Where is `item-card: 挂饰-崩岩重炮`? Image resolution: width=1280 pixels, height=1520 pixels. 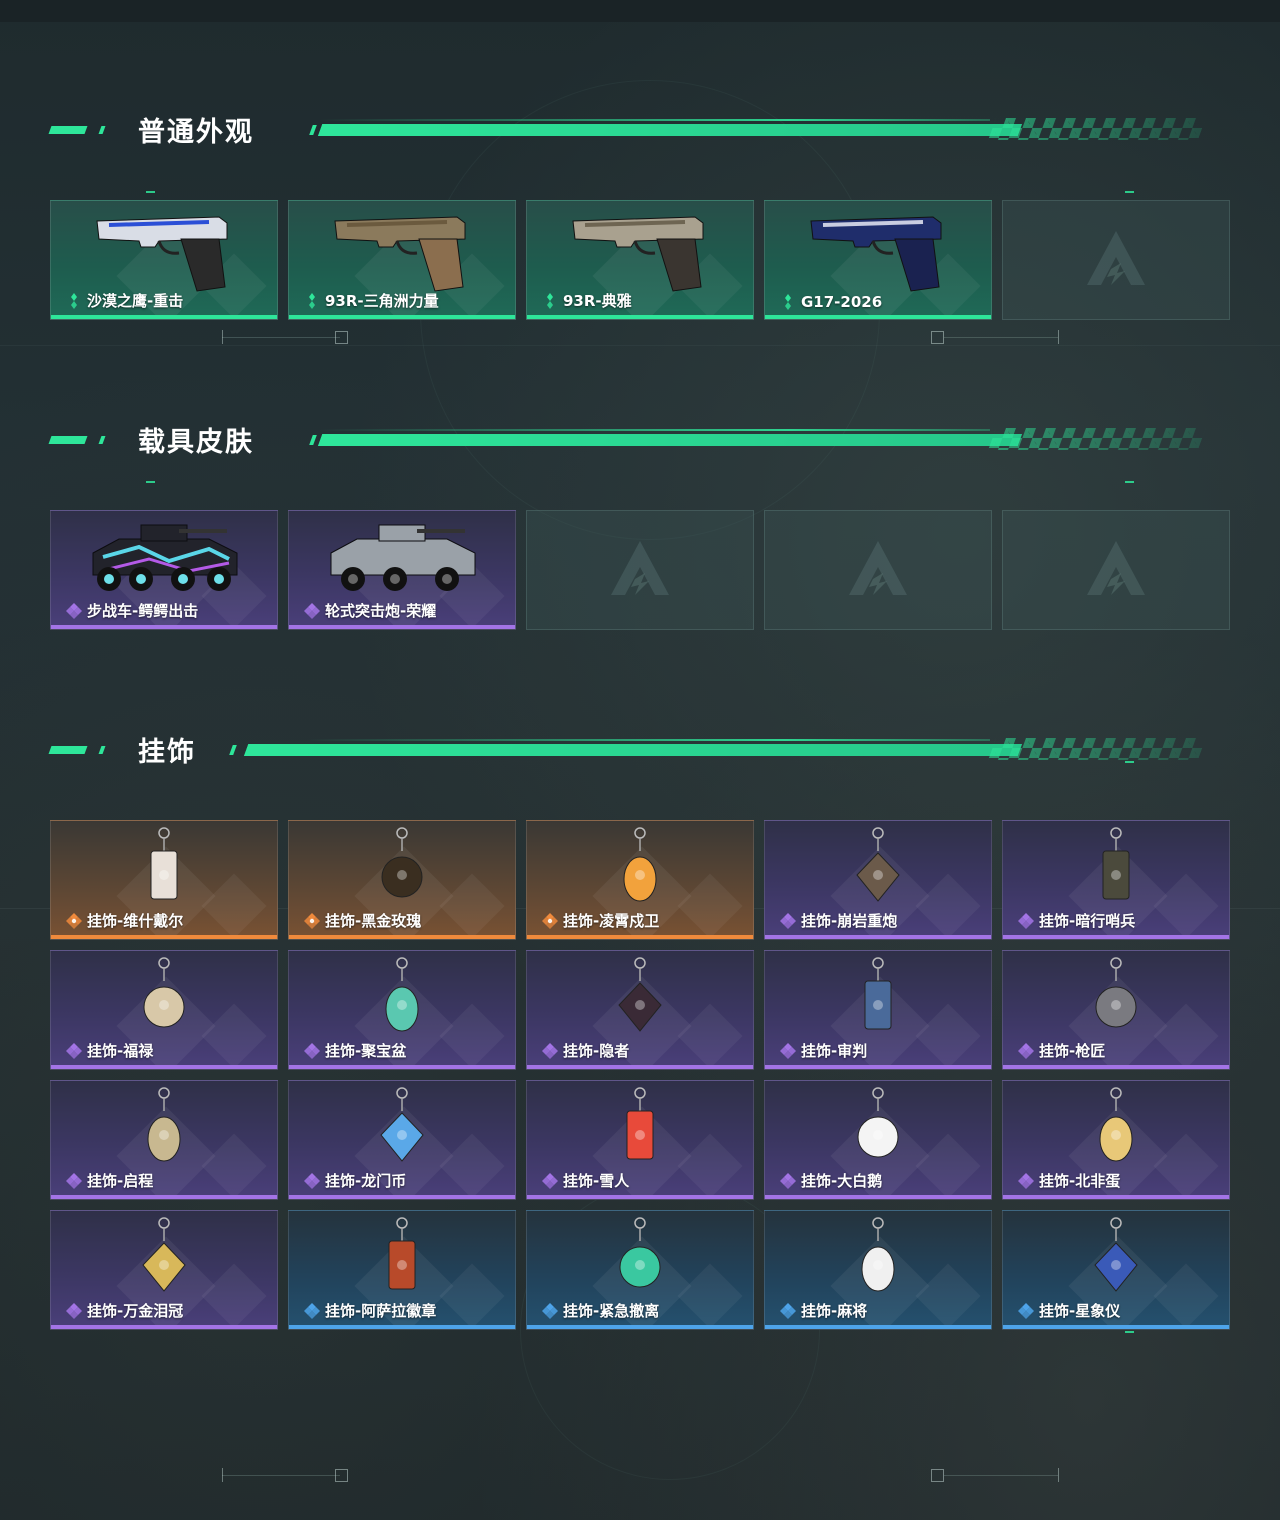 item-card: 挂饰-崩岩重炮 is located at coordinates (878, 880).